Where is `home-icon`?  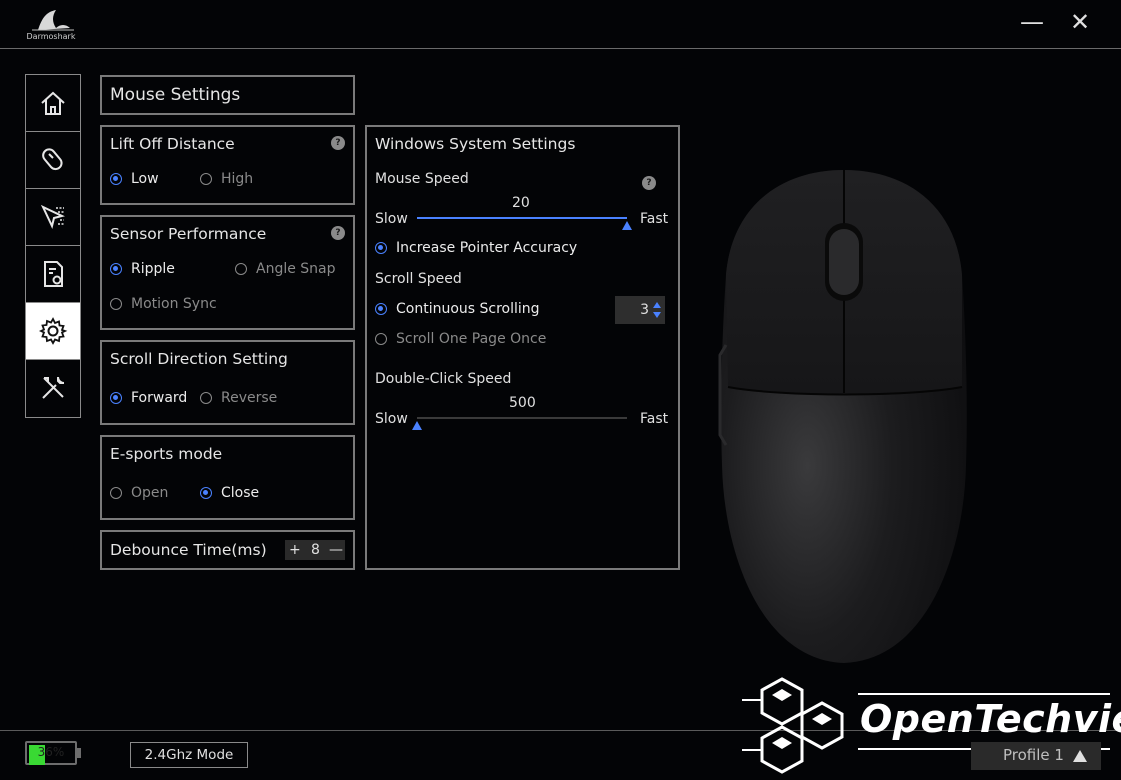 home-icon is located at coordinates (53, 103).